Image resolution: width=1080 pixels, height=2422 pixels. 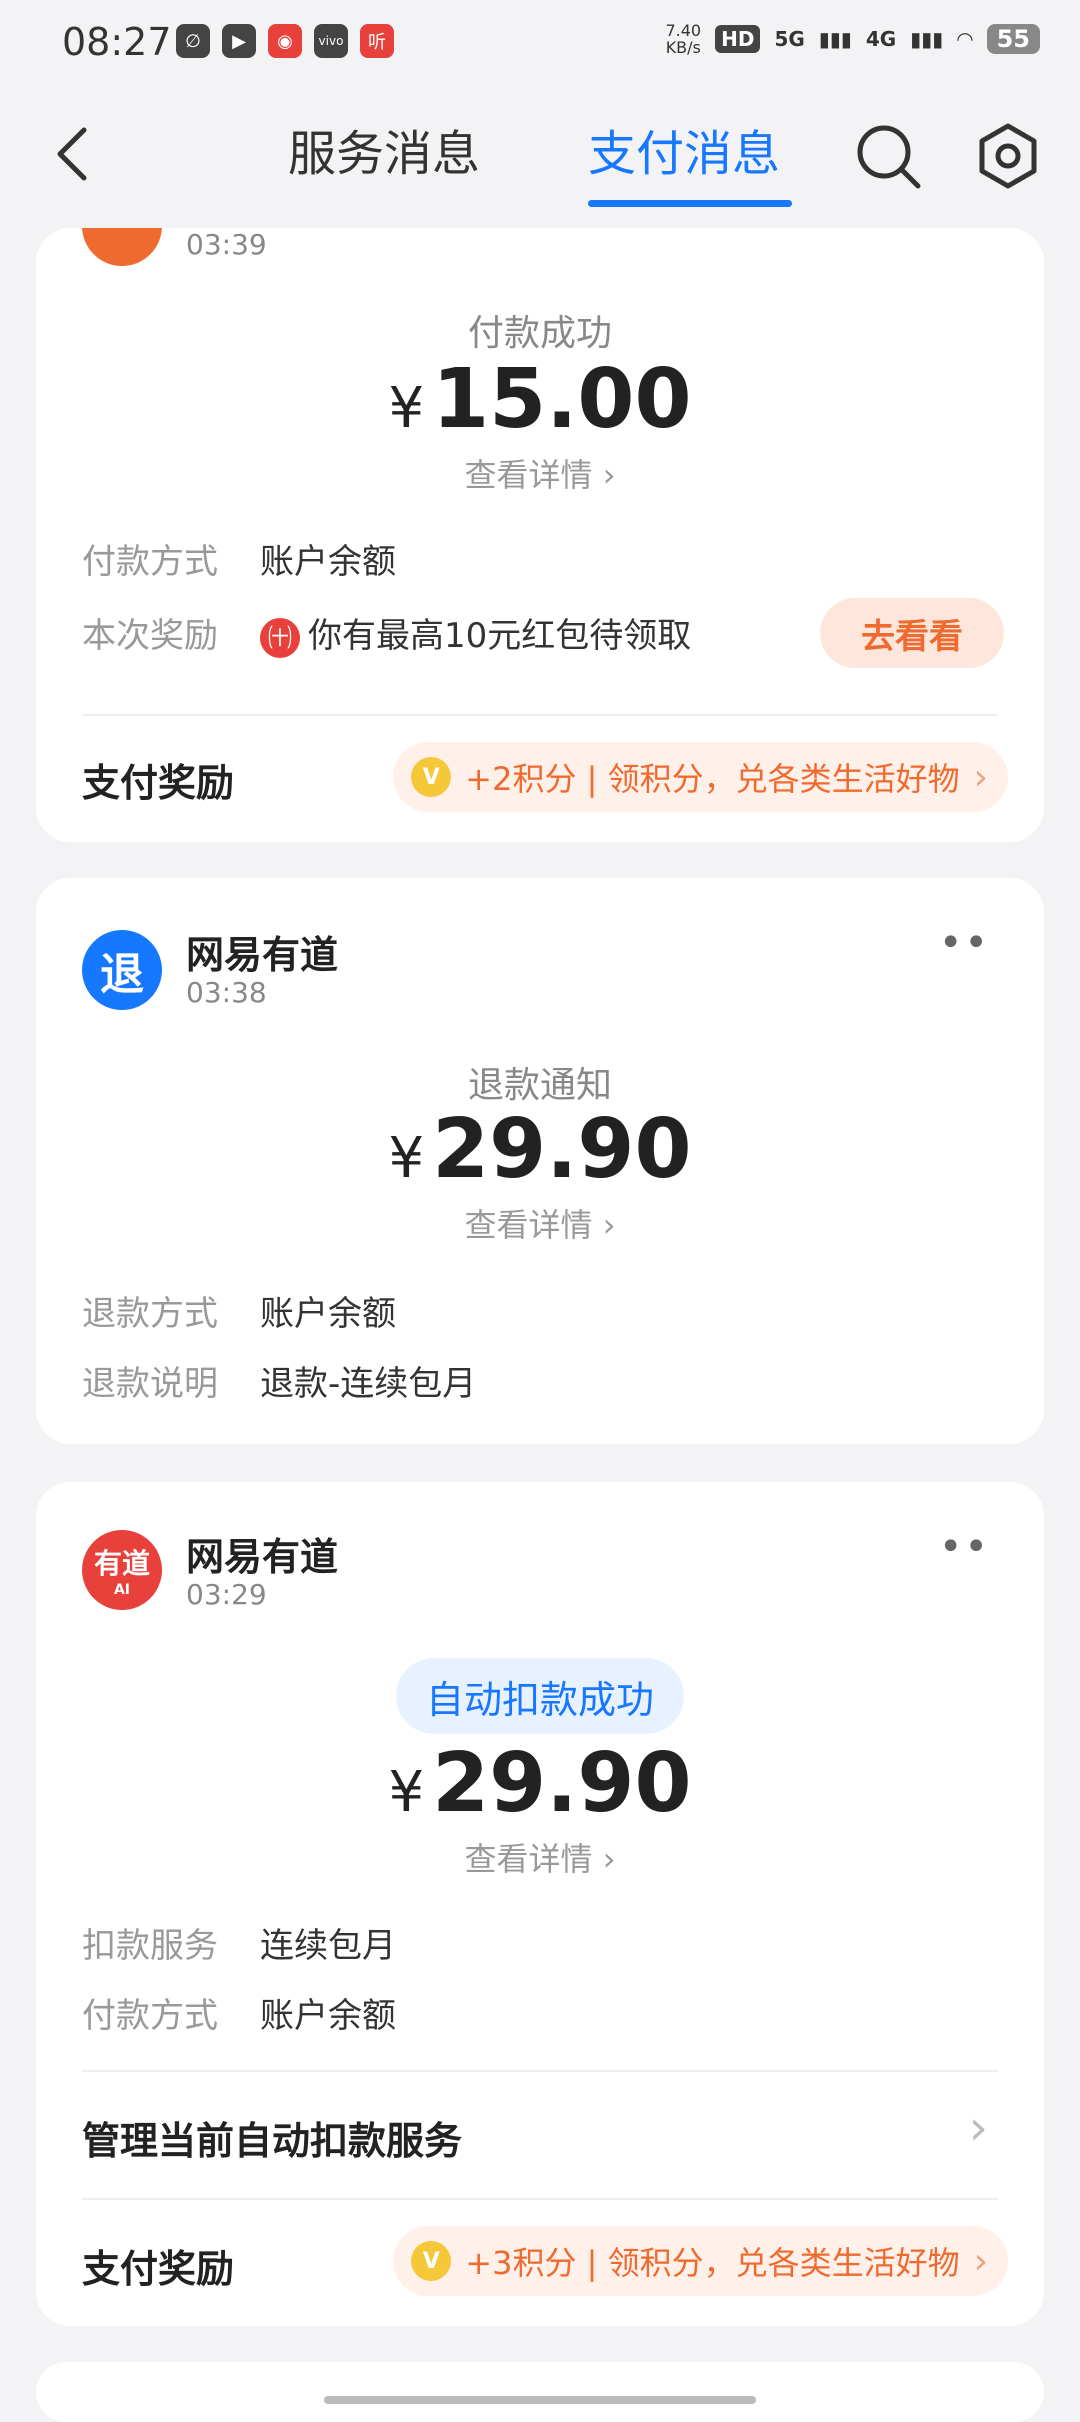 I want to click on row-label: 扣款服务, so click(x=150, y=1946).